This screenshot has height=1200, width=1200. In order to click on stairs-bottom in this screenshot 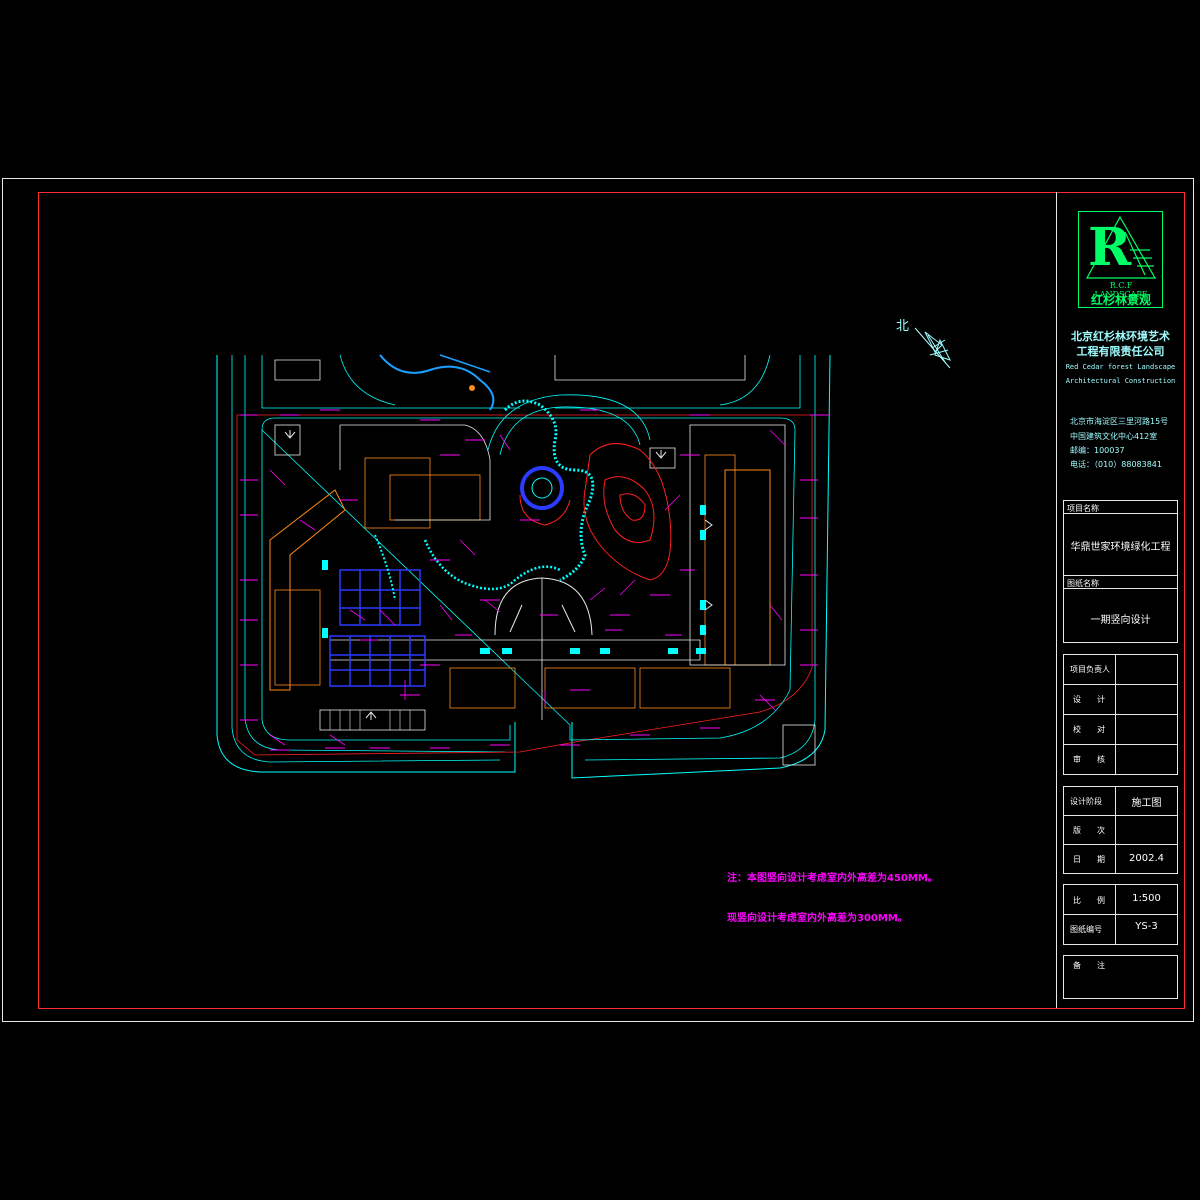, I will do `click(372, 720)`.